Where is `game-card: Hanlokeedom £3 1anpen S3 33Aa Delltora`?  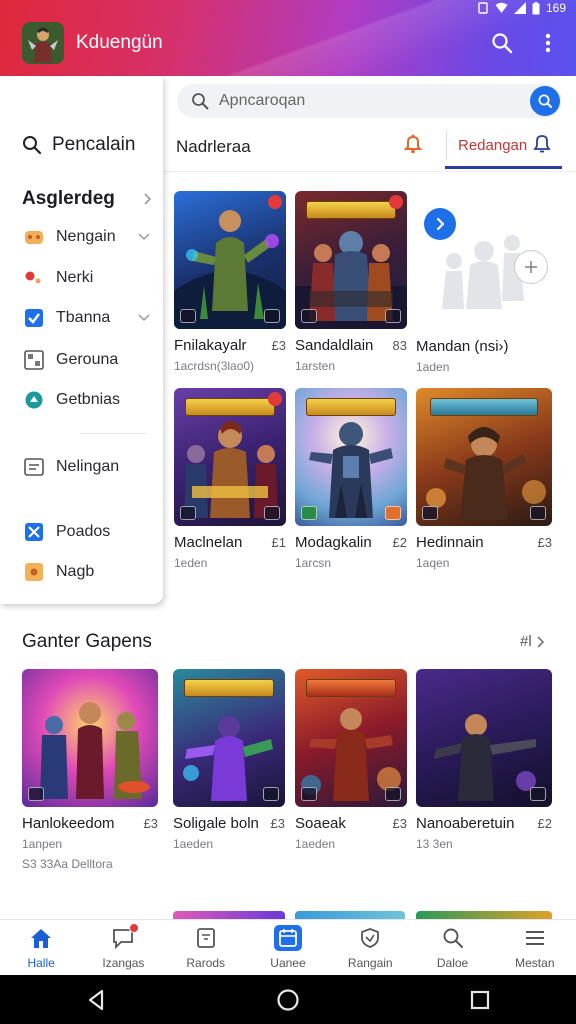
game-card: Hanlokeedom £3 1anpen S3 33Aa Delltora is located at coordinates (90, 770).